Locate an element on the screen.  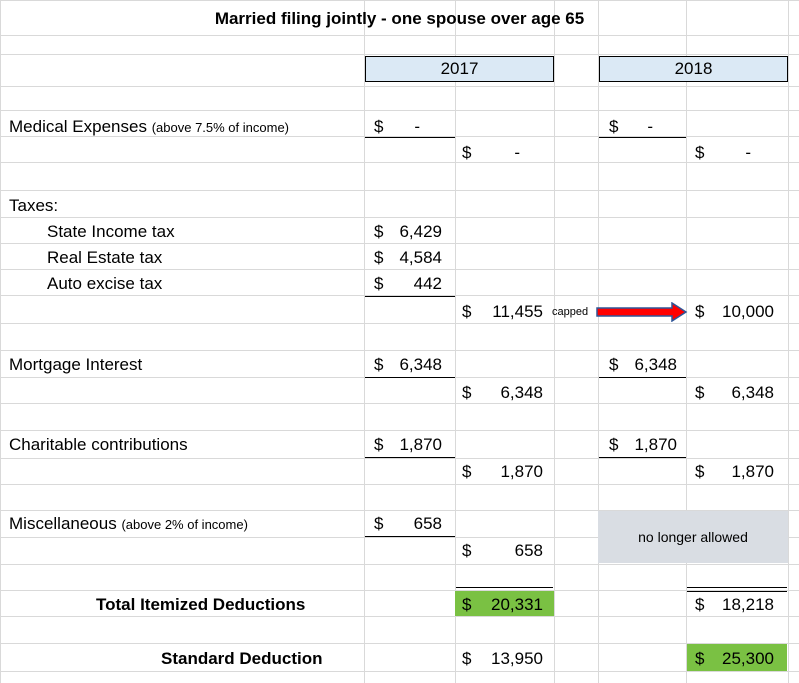
amount: 20,331 is located at coordinates (517, 604).